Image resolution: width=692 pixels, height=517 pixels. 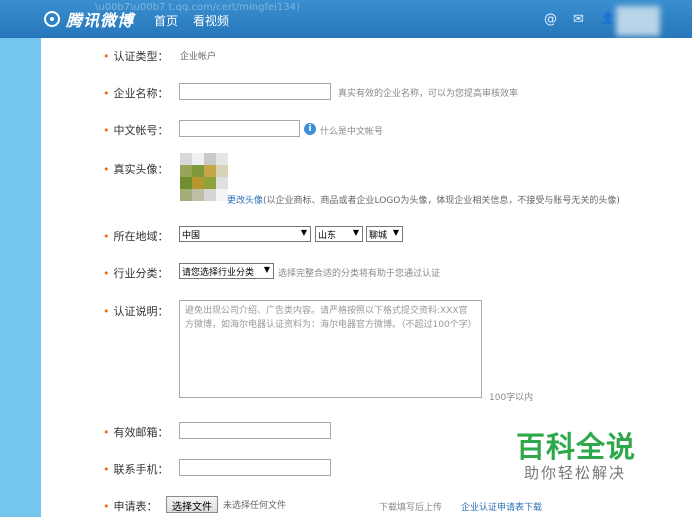 I want to click on company-name-label-text: 企业名称：, so click(x=141, y=93).